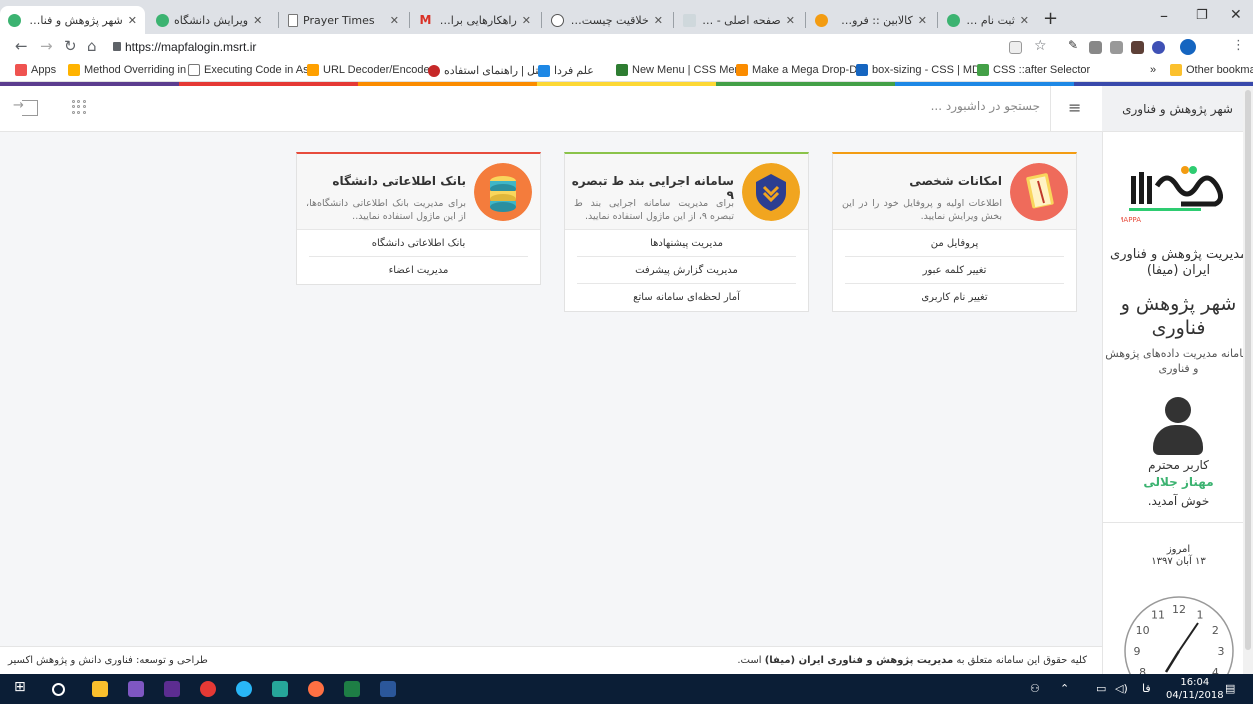 The image size is (1253, 704). What do you see at coordinates (35, 70) in the screenshot?
I see `bookmark: Apps` at bounding box center [35, 70].